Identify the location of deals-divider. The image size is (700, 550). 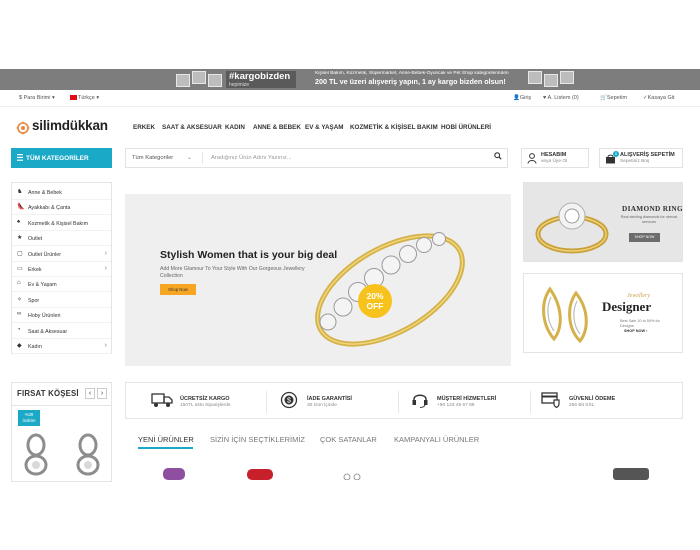
(61, 405).